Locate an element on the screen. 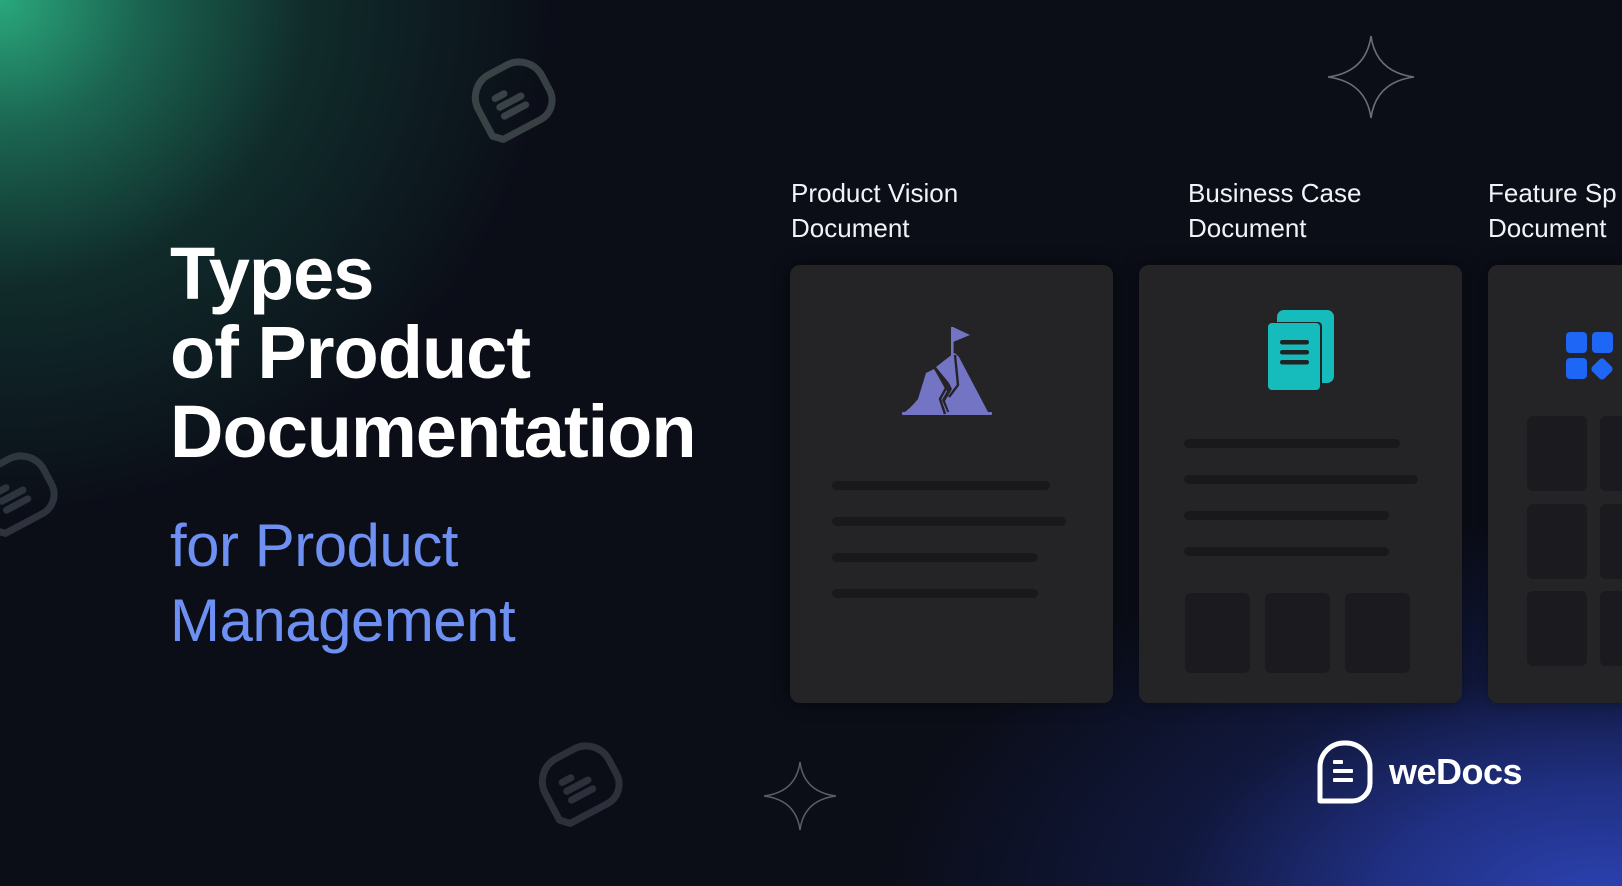  mountain-flag-icon is located at coordinates (947, 371).